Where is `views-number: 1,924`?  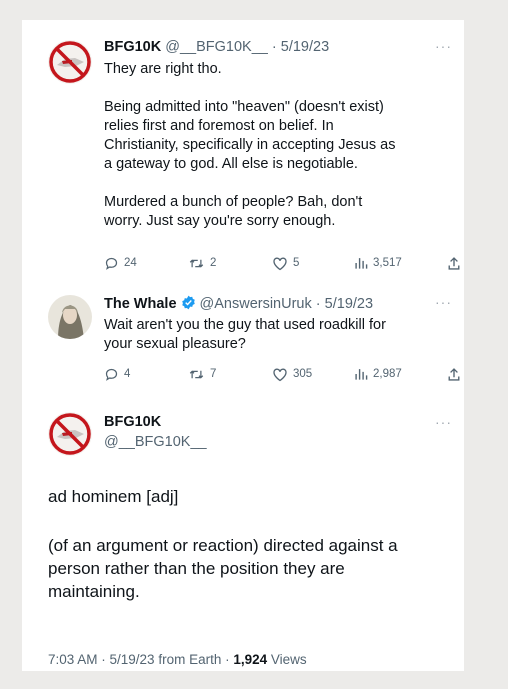
views-number: 1,924 is located at coordinates (250, 659).